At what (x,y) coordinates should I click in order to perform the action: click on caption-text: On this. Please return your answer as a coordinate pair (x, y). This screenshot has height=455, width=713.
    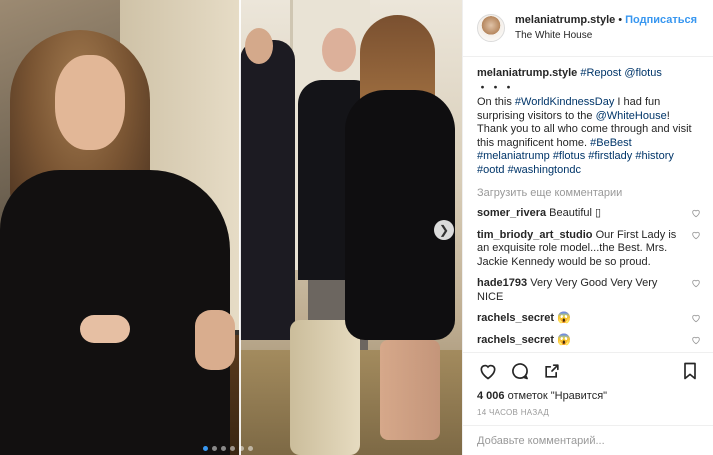
    Looking at the image, I should click on (496, 102).